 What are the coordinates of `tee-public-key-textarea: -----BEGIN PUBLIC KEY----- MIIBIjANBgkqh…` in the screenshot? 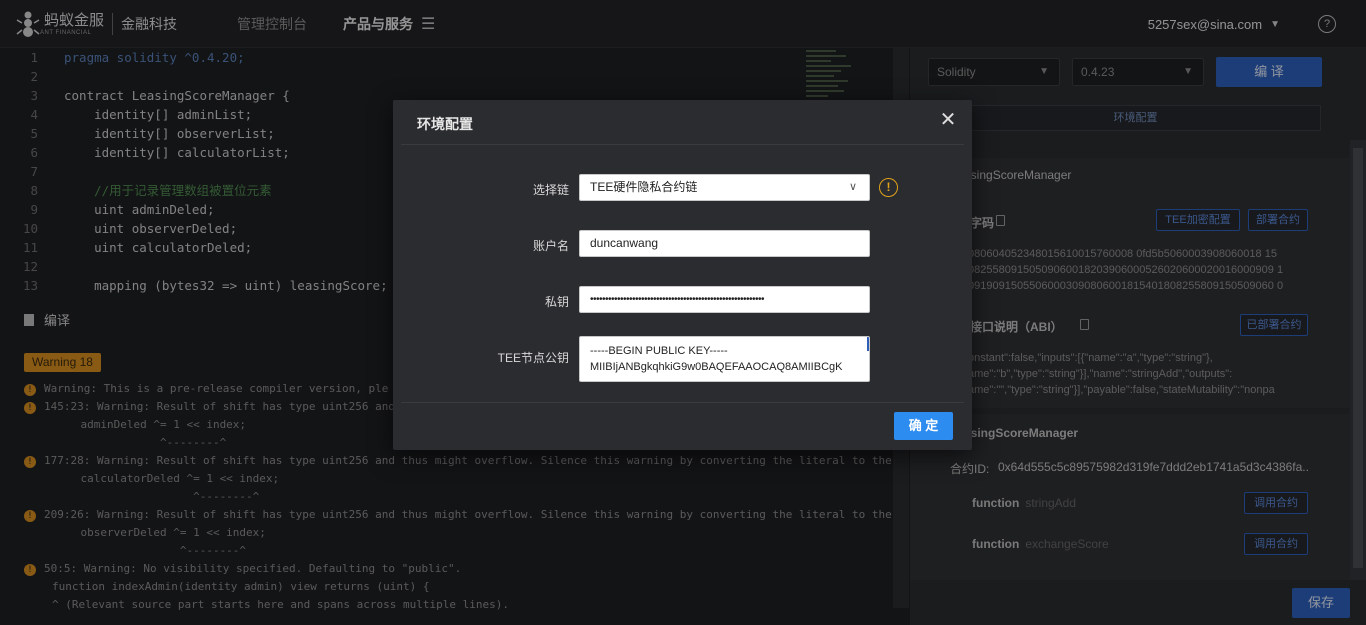 It's located at (724, 359).